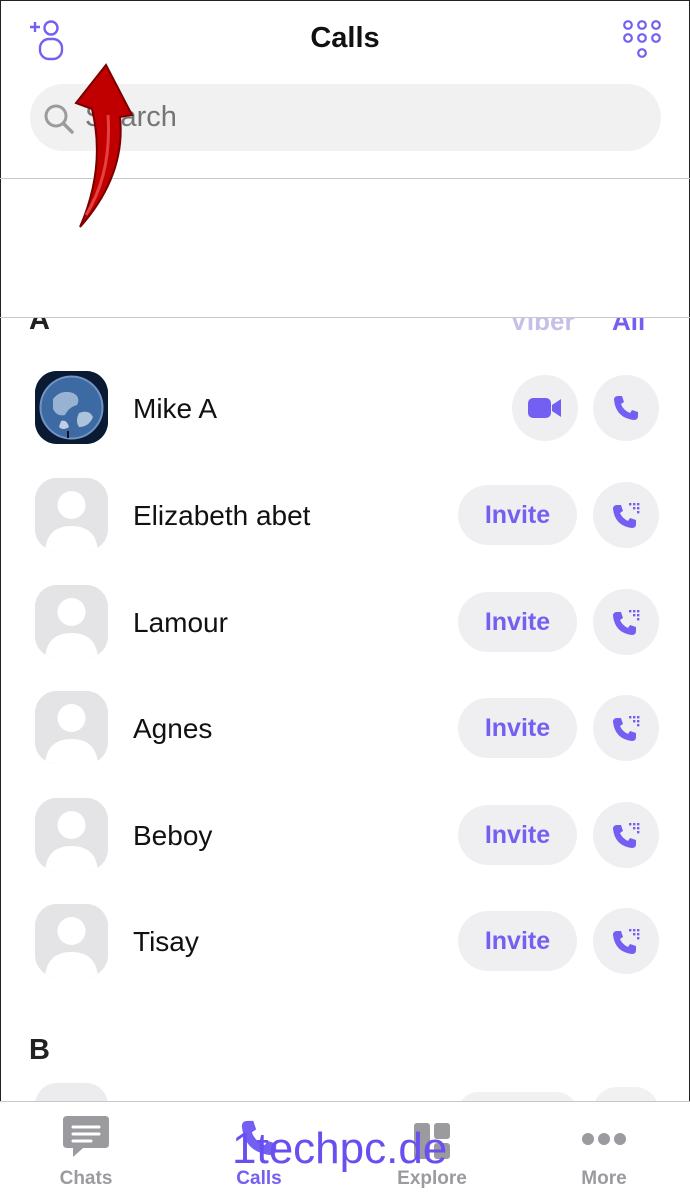  Describe the element at coordinates (643, 41) in the screenshot. I see `keypad-icon` at that location.